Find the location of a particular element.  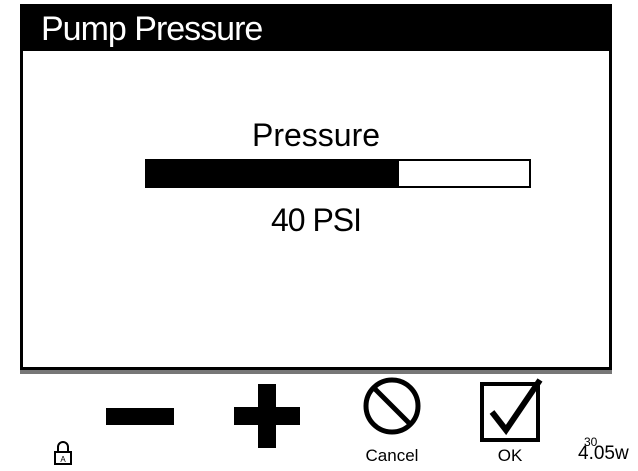

decrease-button is located at coordinates (140, 417).